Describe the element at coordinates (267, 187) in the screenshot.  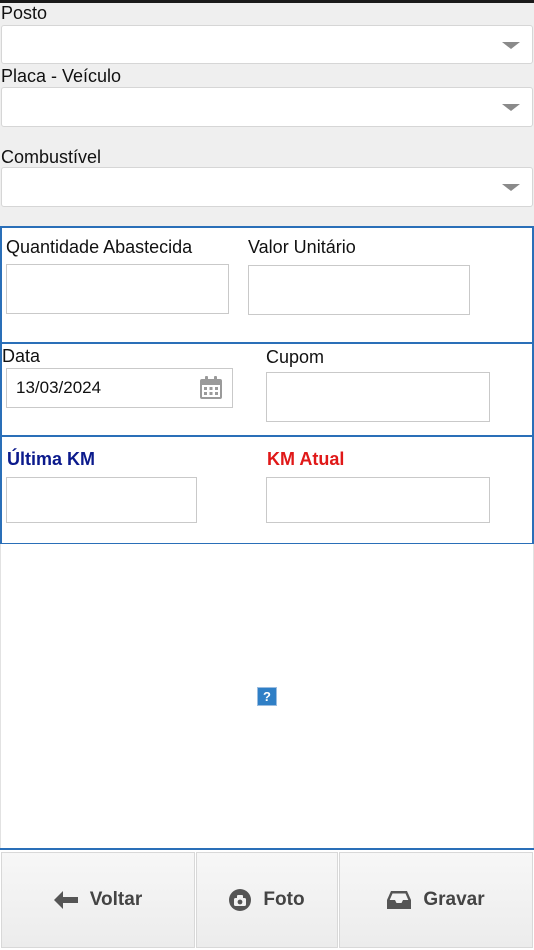
I see `combustivel-select` at that location.